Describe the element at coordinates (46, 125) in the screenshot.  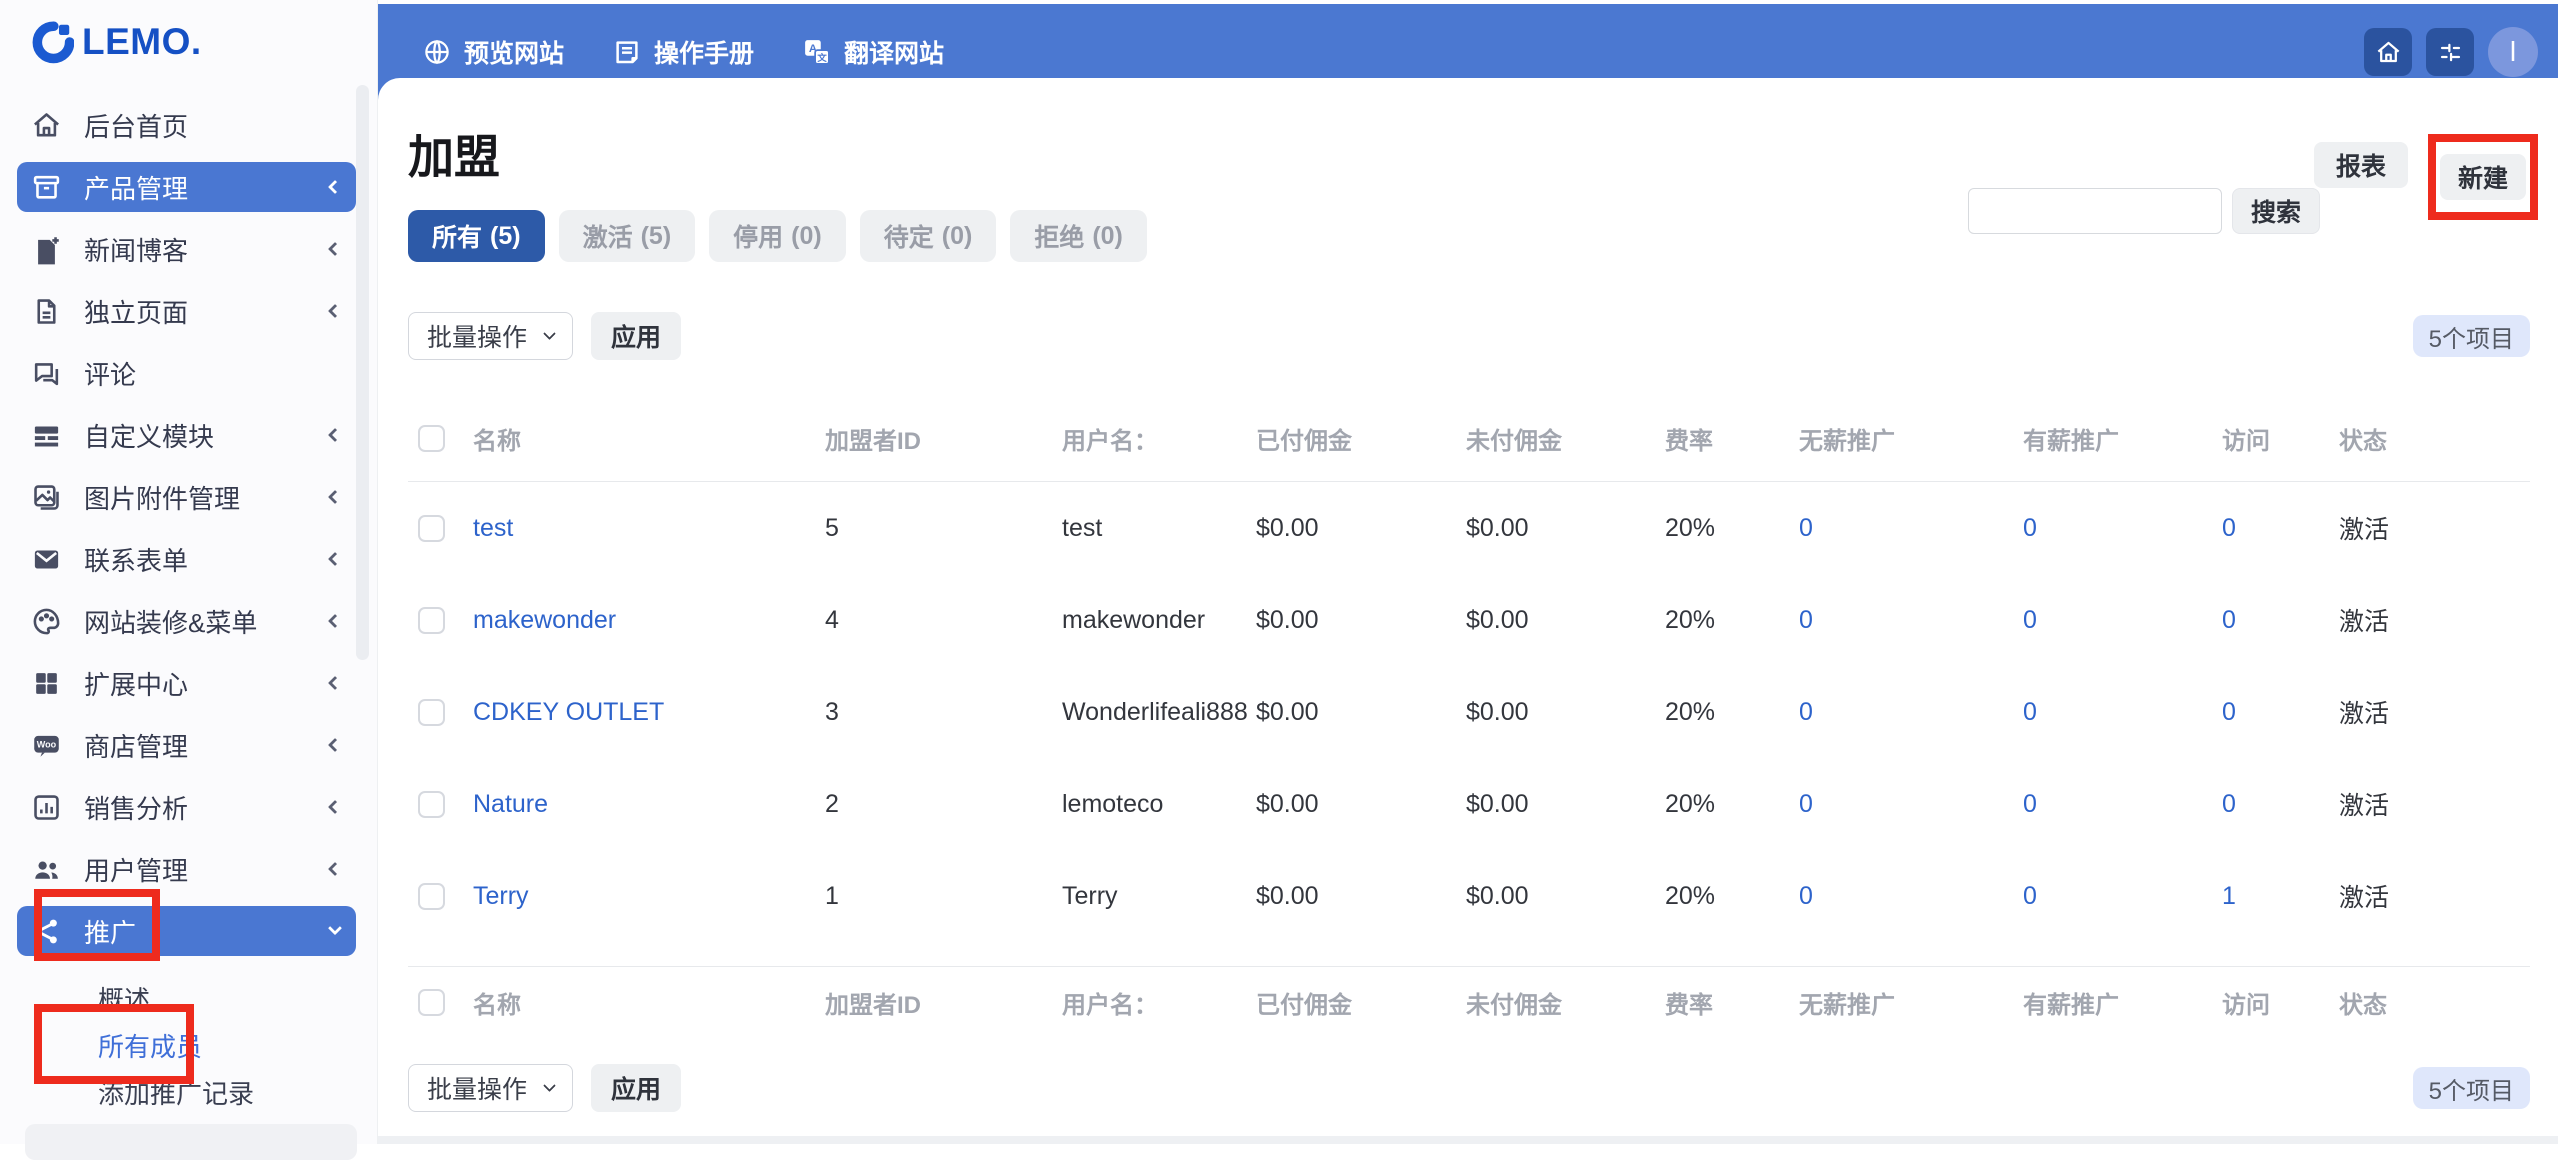
I see `home-icon` at that location.